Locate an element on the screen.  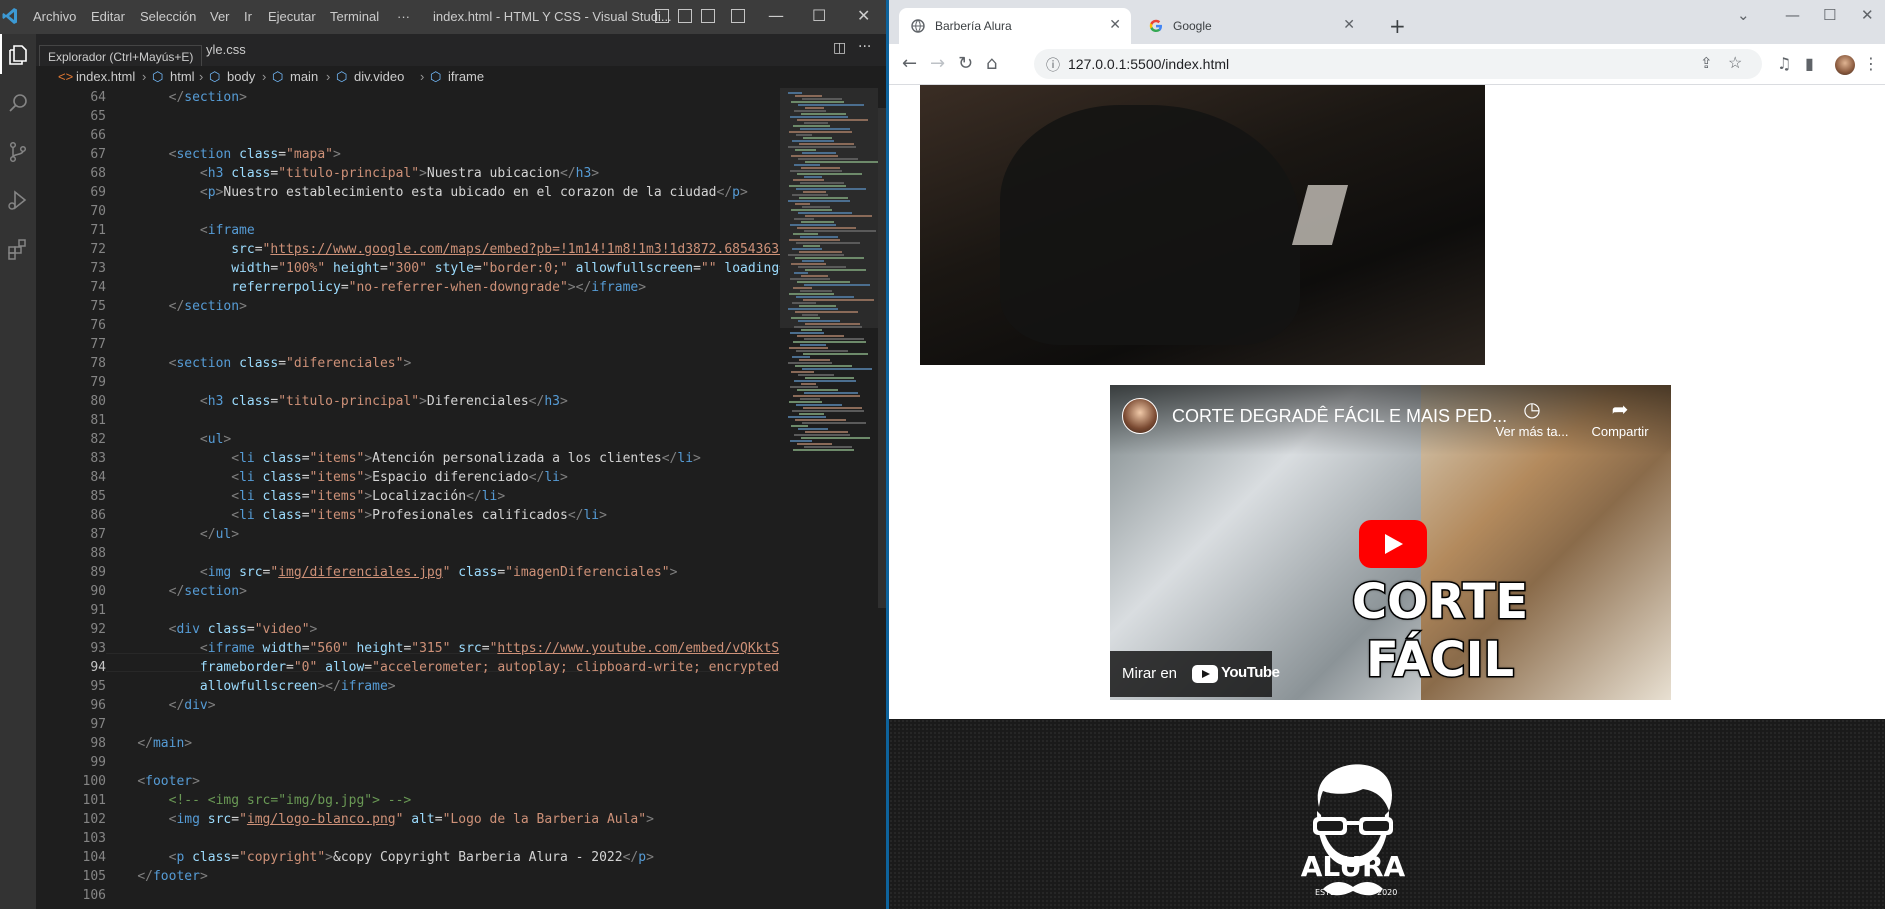
bookmark-star-icon: ☆ is located at coordinates (1735, 63).